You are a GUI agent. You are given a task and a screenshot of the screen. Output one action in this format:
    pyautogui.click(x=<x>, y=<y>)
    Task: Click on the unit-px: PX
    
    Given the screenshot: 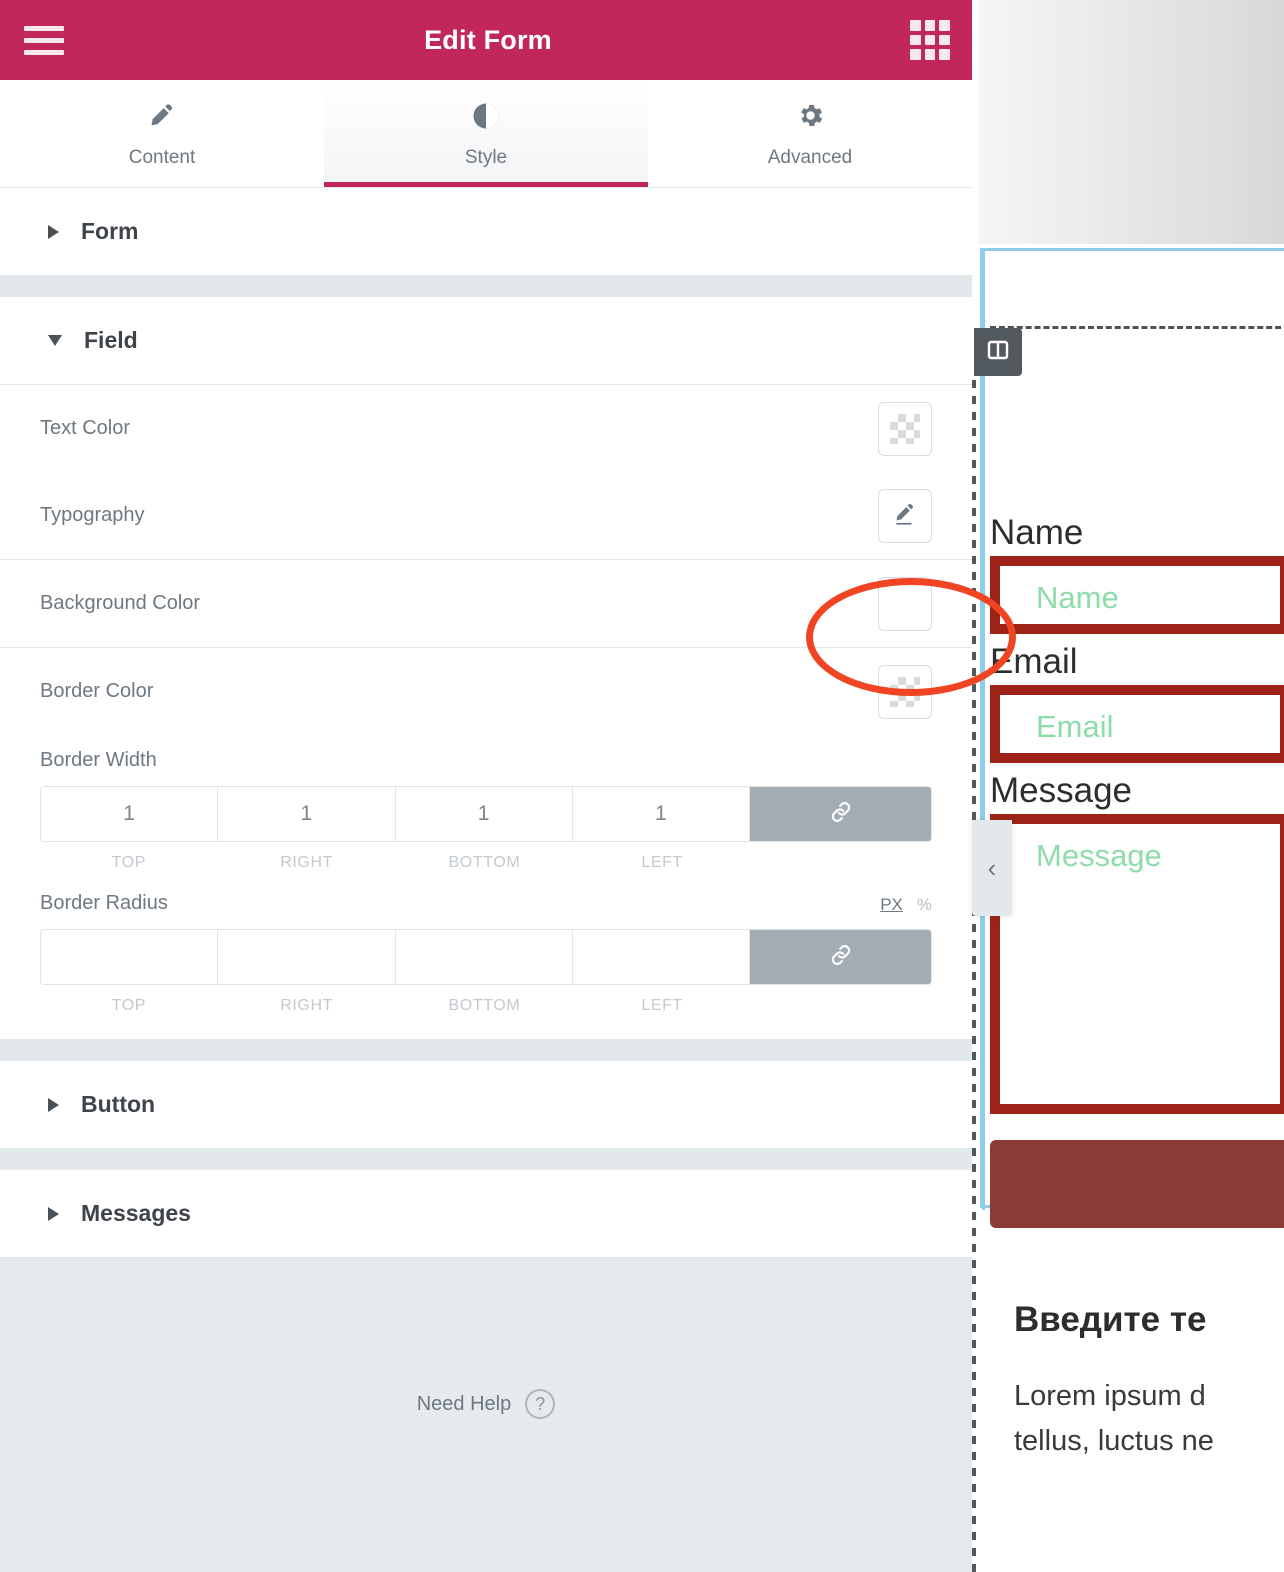 What is the action you would take?
    pyautogui.click(x=891, y=905)
    